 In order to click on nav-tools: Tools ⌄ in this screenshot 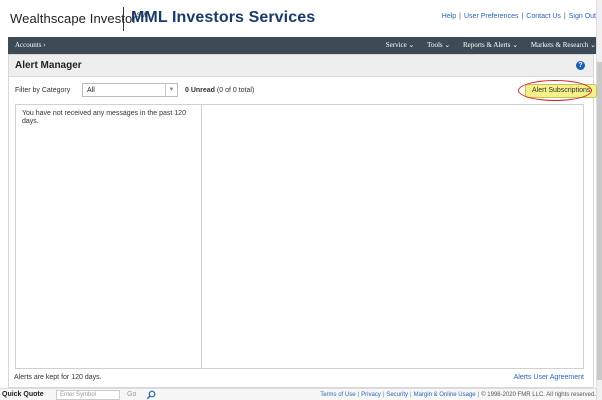, I will do `click(438, 45)`.